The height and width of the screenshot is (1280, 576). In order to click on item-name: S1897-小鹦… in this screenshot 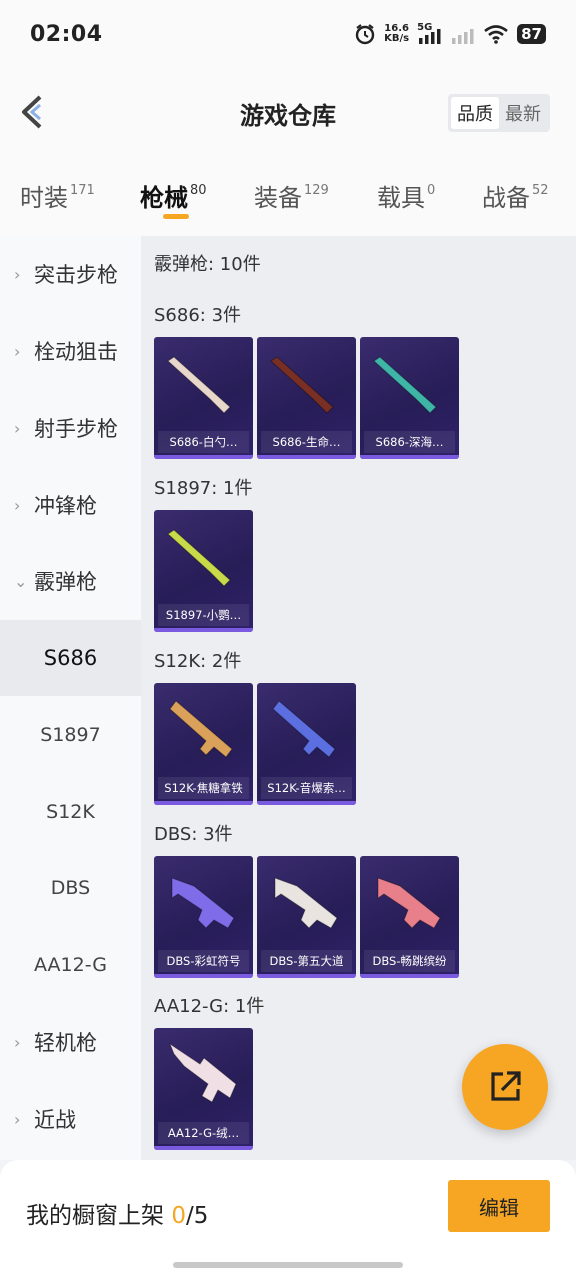, I will do `click(203, 615)`.